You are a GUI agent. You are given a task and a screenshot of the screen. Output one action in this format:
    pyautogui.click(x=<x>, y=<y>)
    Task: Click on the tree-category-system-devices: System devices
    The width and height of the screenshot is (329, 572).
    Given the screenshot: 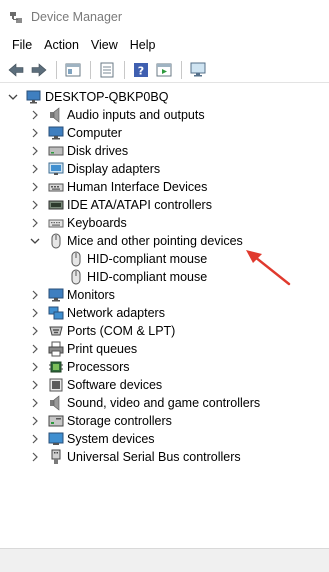 What is the action you would take?
    pyautogui.click(x=91, y=439)
    